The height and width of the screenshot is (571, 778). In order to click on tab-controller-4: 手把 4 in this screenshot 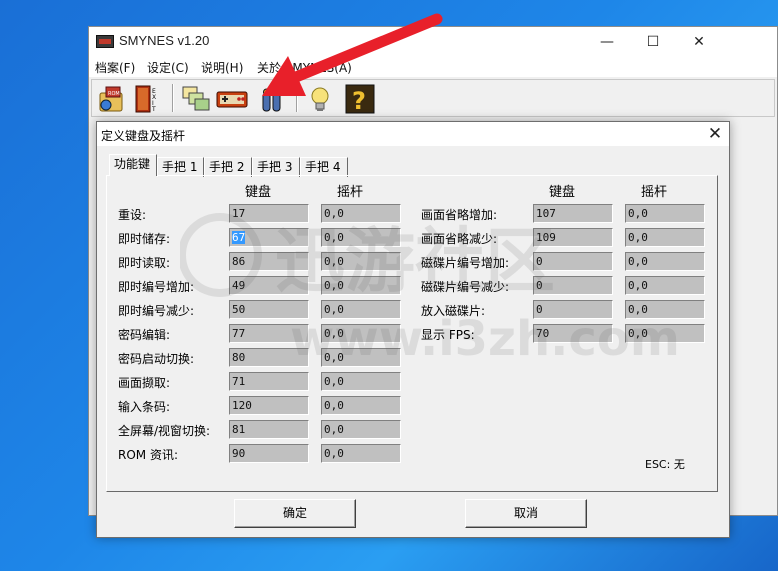, I will do `click(324, 167)`.